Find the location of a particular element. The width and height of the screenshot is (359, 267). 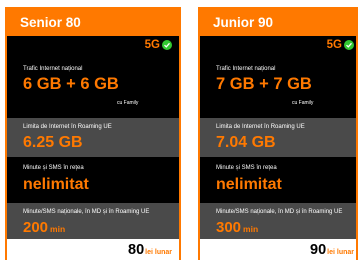

national-value-wrap: 200 min is located at coordinates (44, 227).